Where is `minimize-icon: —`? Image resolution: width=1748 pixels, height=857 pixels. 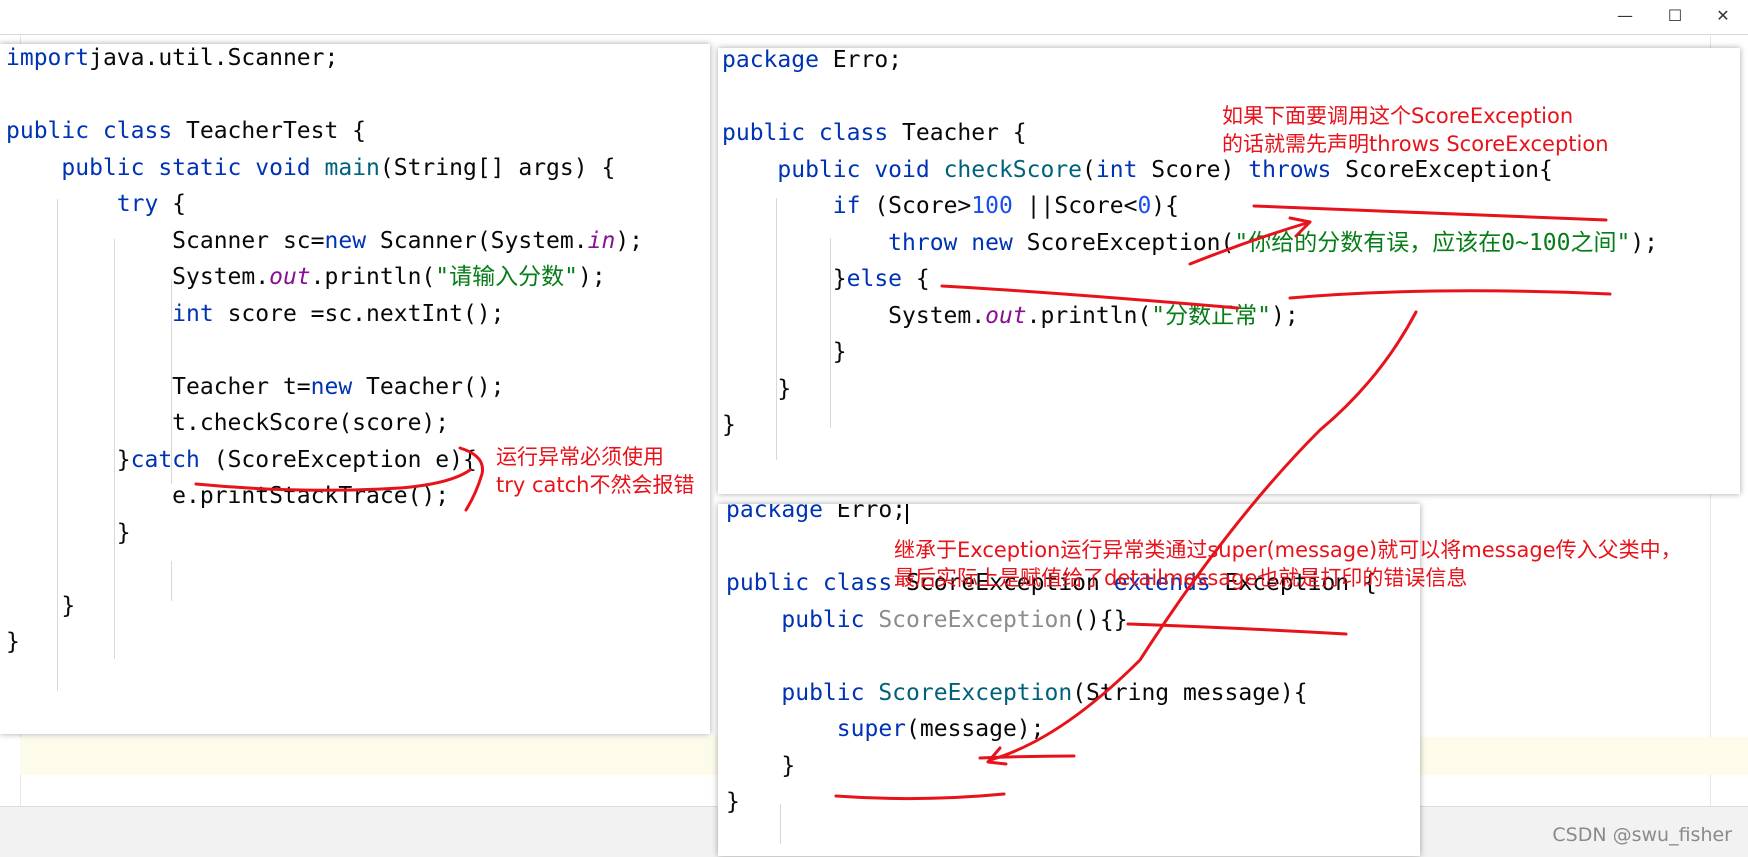 minimize-icon: — is located at coordinates (1625, 16).